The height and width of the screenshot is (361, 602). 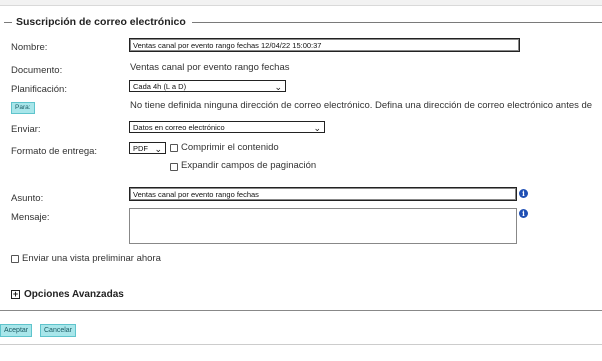 What do you see at coordinates (397, 22) in the screenshot?
I see `fieldset-border-right` at bounding box center [397, 22].